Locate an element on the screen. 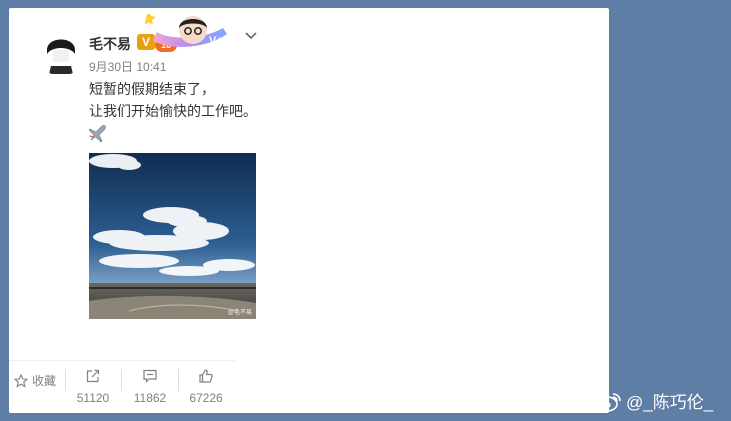 The image size is (731, 421). post-text: 短暂的假期结束了， 让我们开始愉快的工作吧。 is located at coordinates (173, 100).